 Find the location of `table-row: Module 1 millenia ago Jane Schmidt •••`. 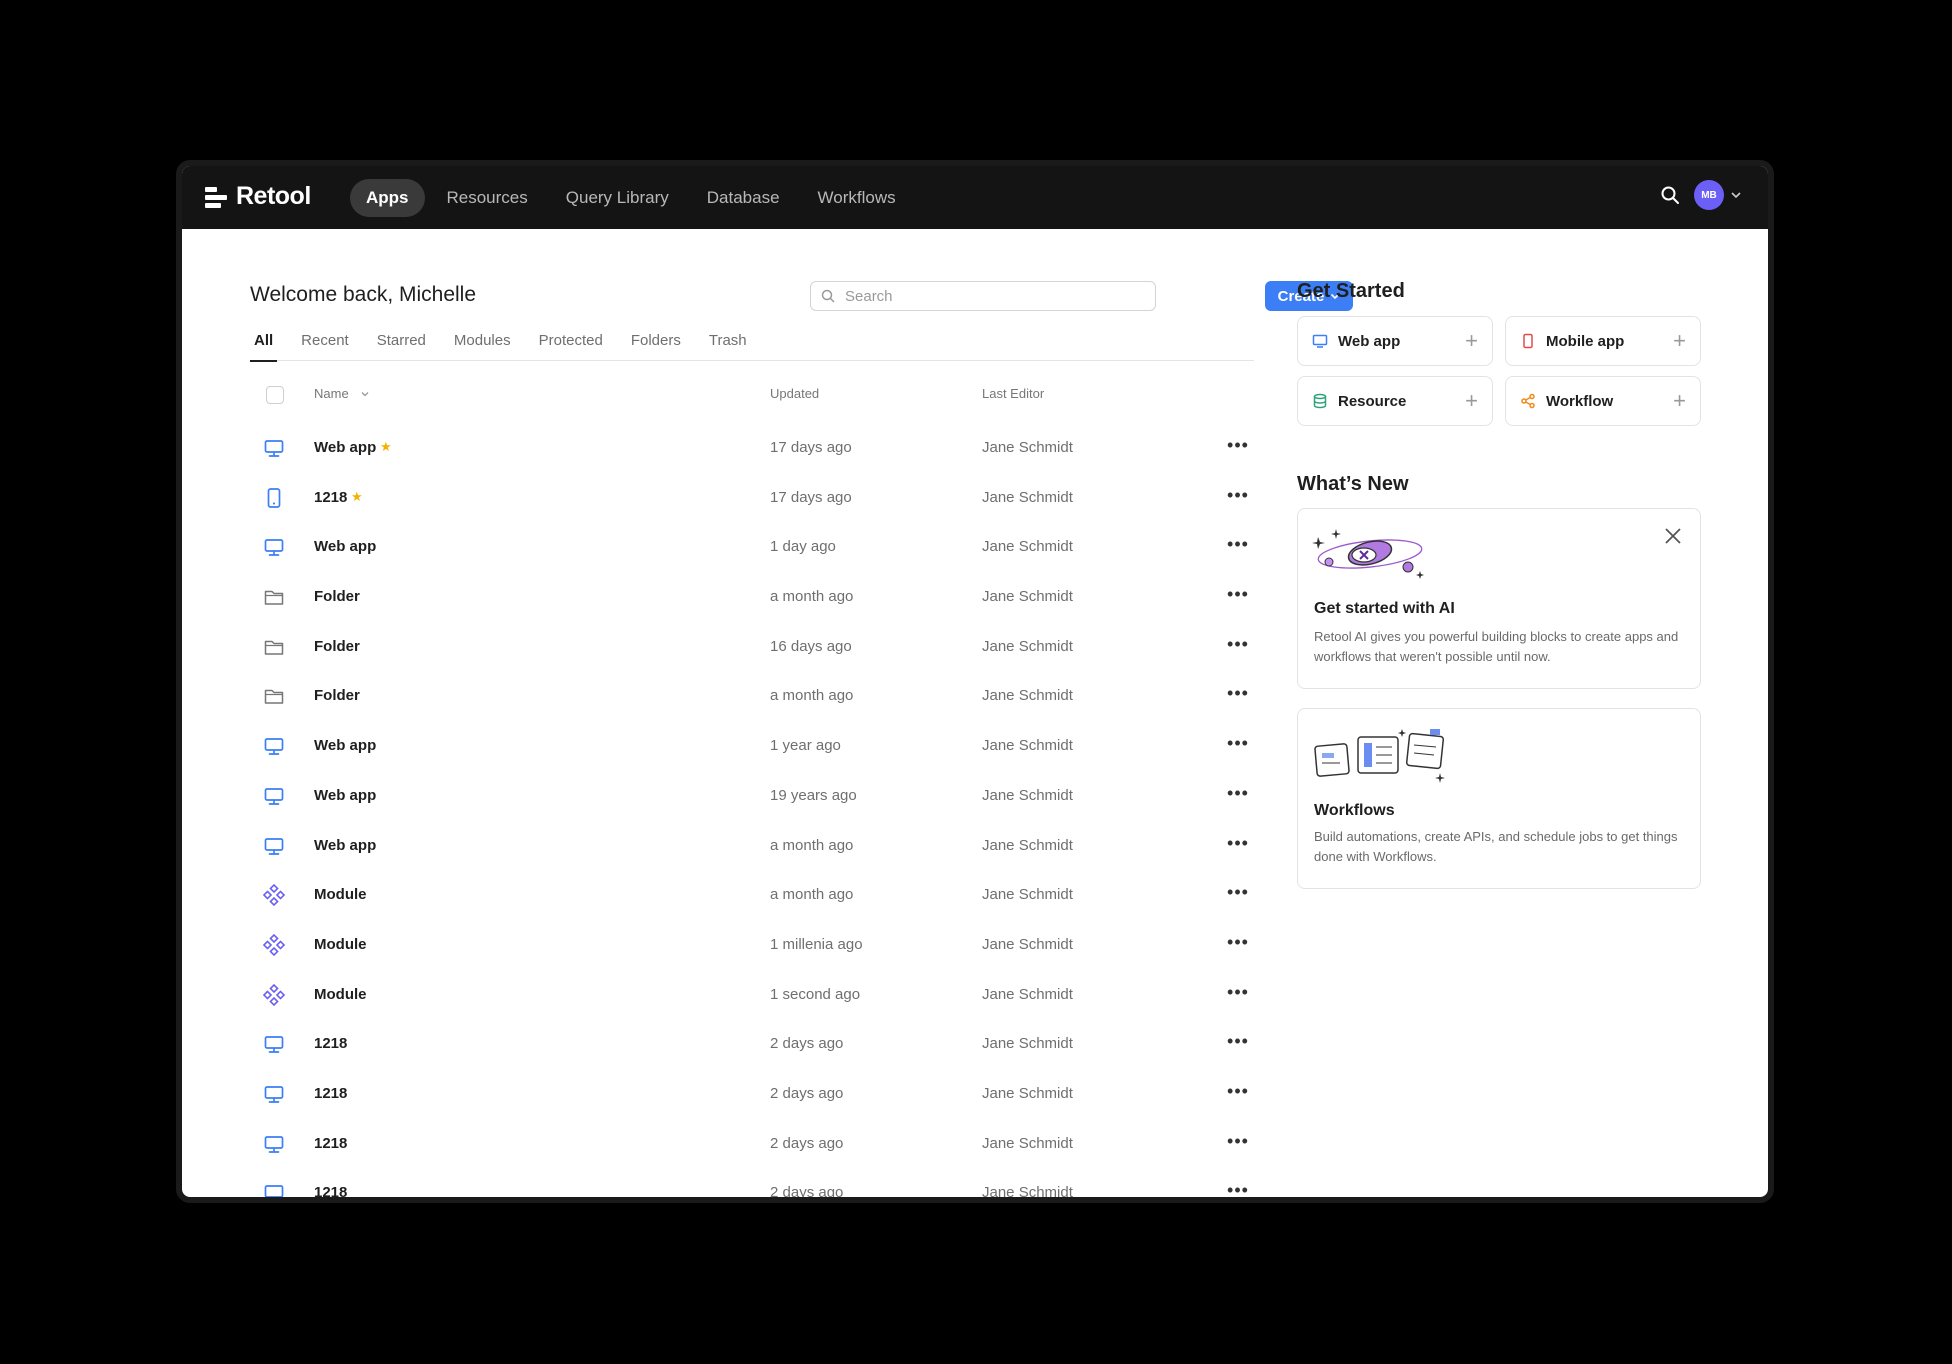

table-row: Module 1 millenia ago Jane Schmidt ••• is located at coordinates (752, 946).